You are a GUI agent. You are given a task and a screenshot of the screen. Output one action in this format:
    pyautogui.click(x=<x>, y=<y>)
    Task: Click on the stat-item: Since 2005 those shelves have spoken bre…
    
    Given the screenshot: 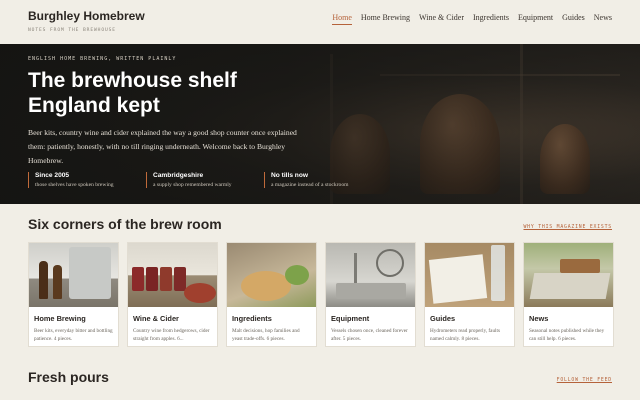 What is the action you would take?
    pyautogui.click(x=87, y=180)
    